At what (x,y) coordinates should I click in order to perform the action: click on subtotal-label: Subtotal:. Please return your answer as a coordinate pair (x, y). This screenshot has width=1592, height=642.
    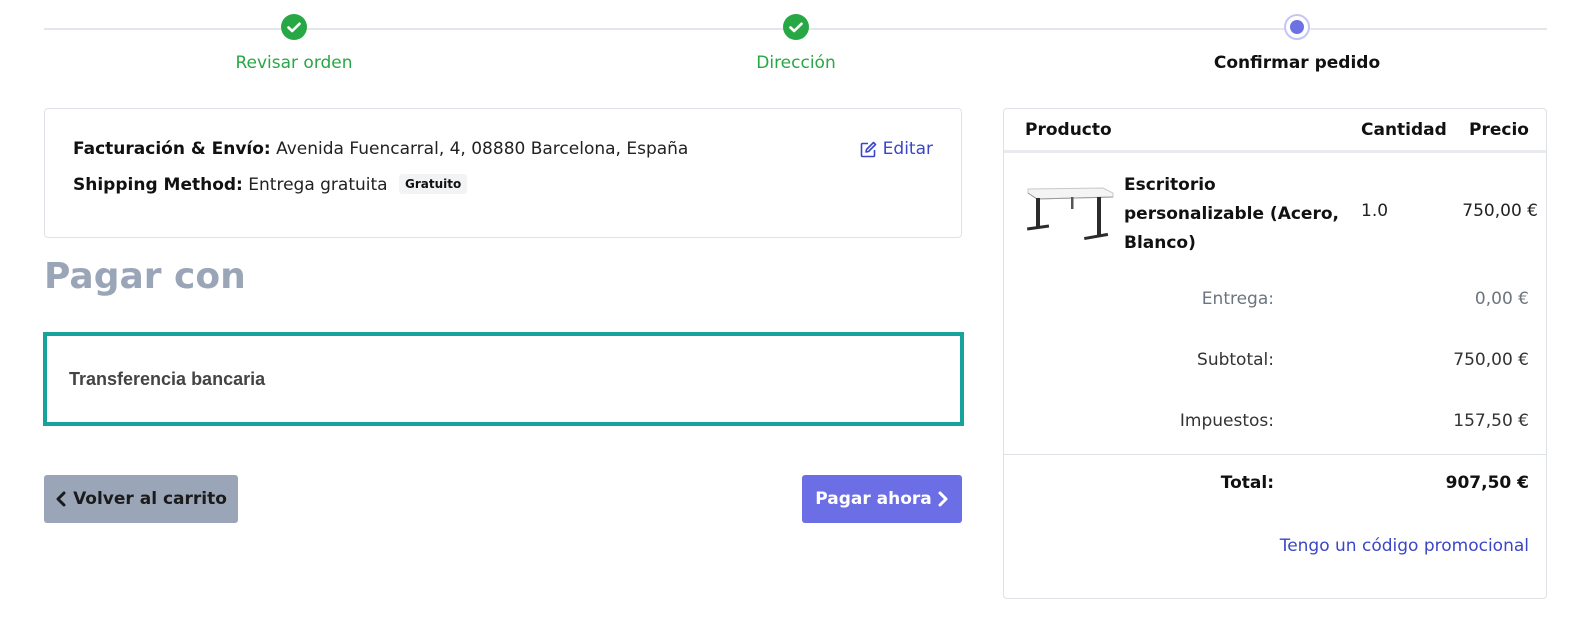
    Looking at the image, I should click on (1235, 360).